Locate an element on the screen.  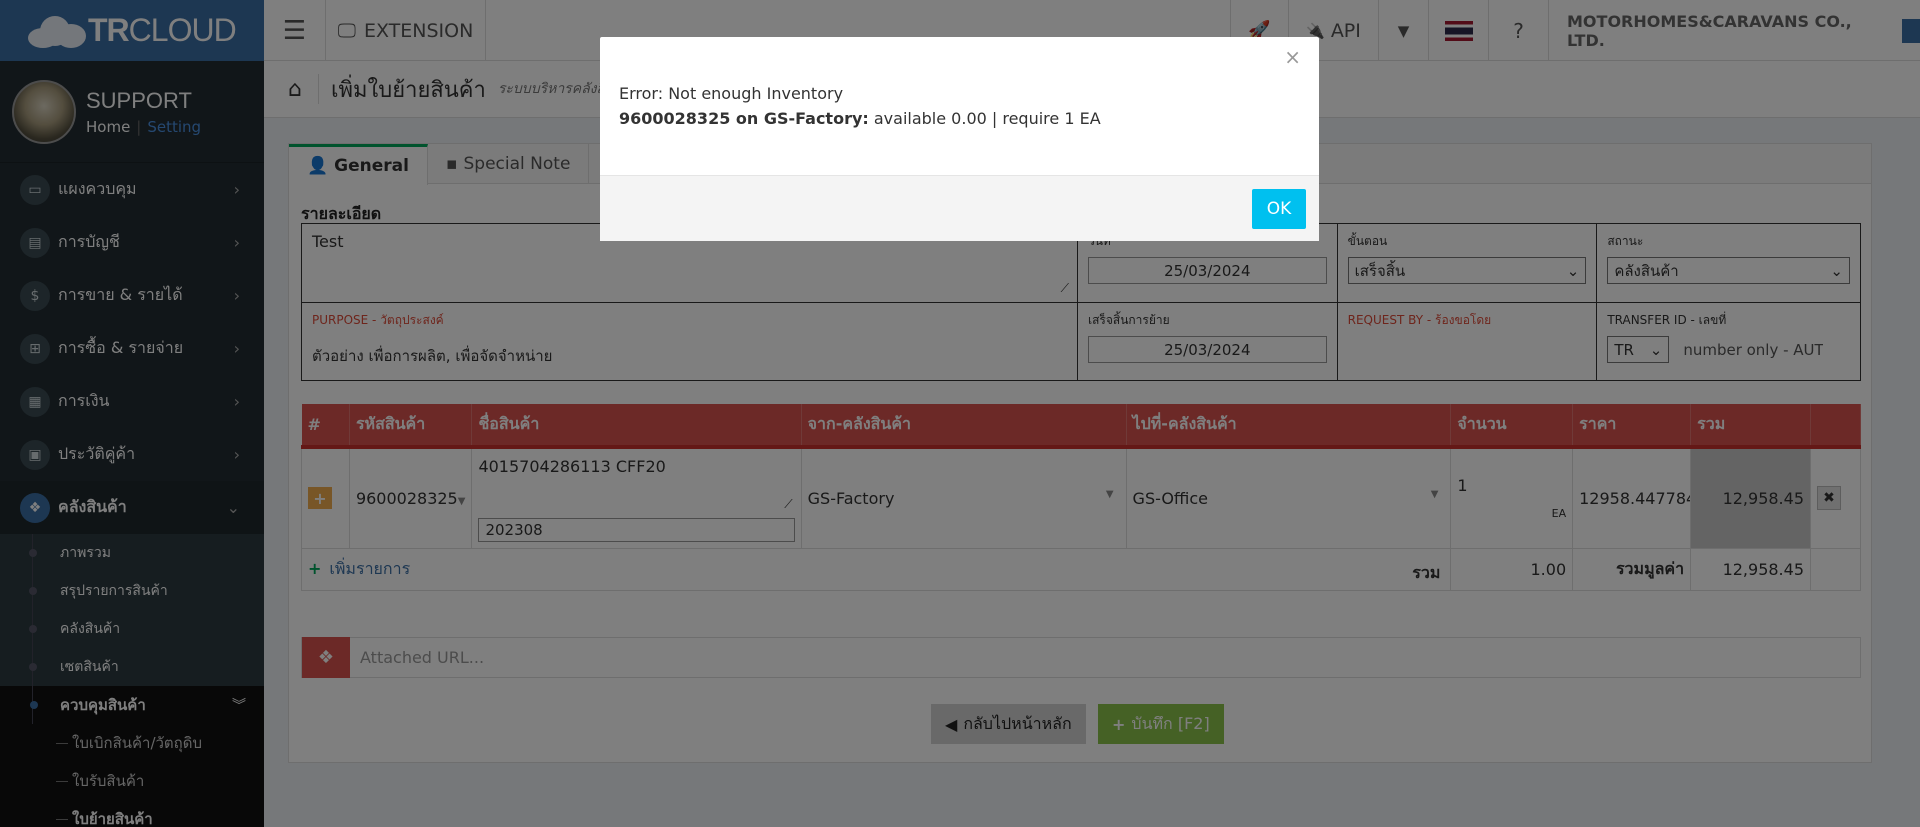
ok-button: OK is located at coordinates (1279, 209).